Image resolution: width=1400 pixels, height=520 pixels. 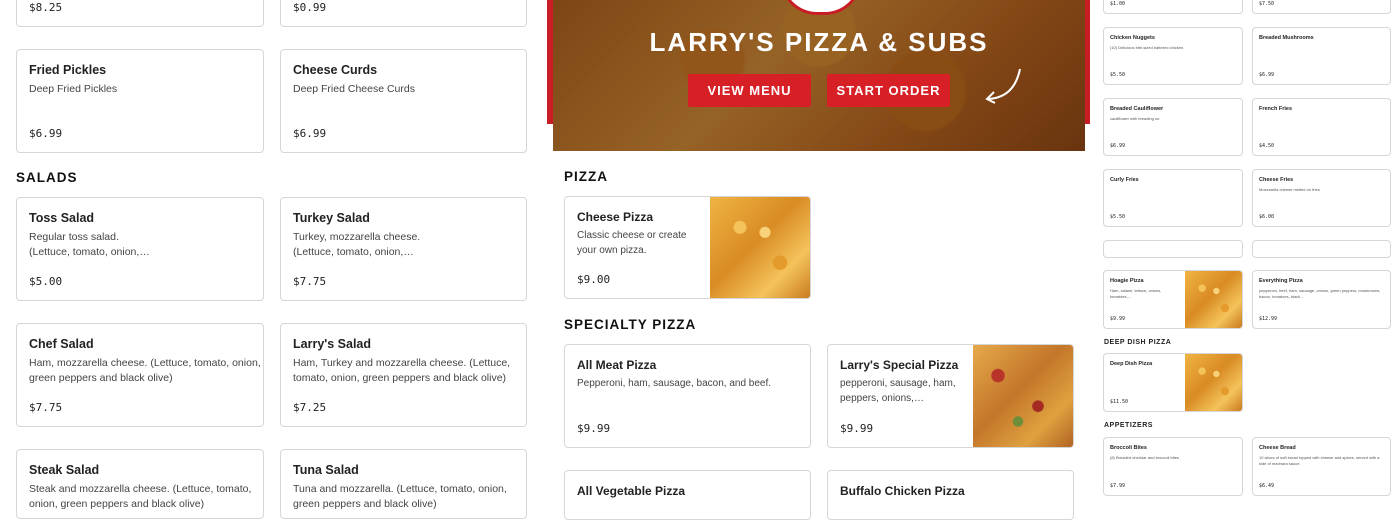 I want to click on item-description: Classic cheese or create, so click(x=632, y=235).